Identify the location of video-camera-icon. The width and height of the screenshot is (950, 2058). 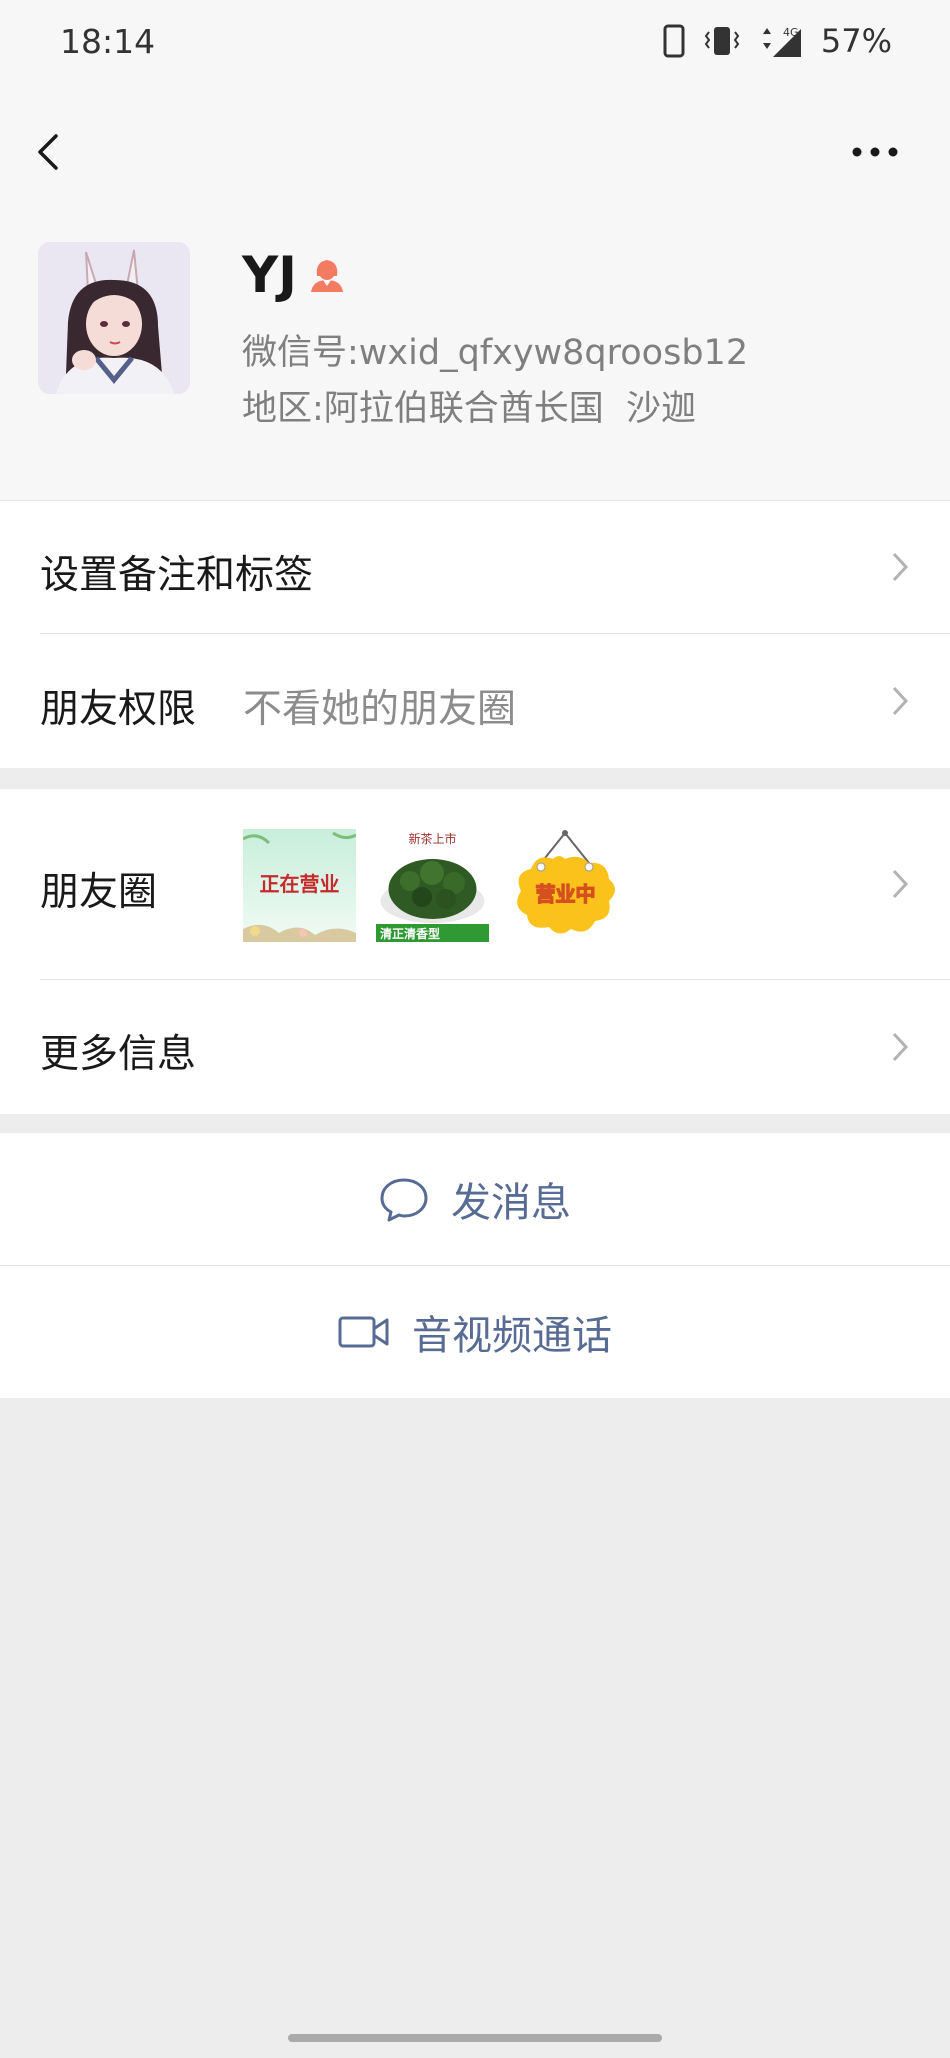
(363, 1332).